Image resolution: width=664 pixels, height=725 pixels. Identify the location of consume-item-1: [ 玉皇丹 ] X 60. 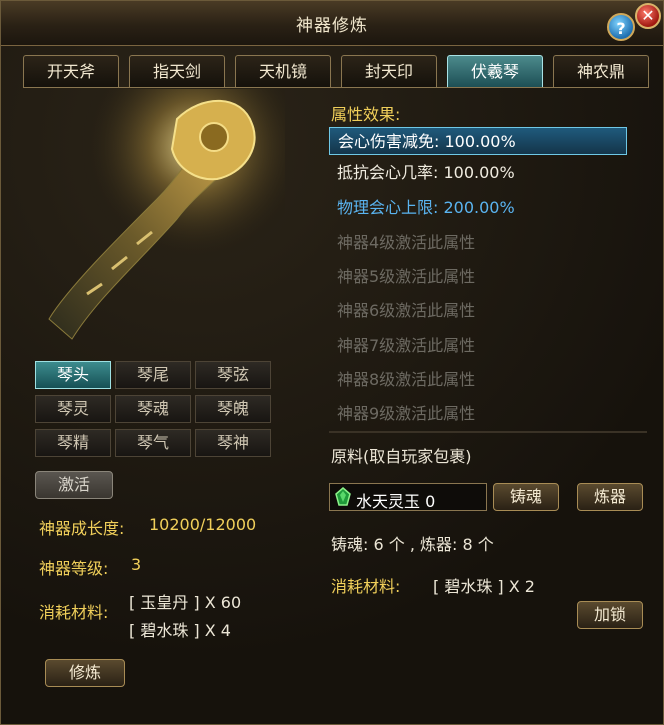
(185, 602).